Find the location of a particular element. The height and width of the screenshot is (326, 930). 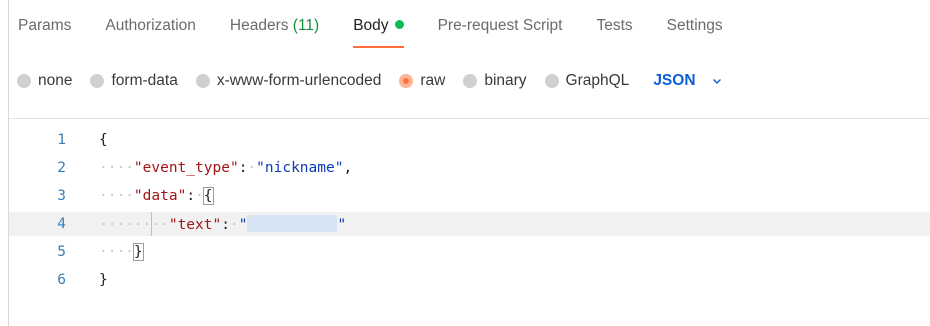

raw-format-dropdown: JSON is located at coordinates (687, 81).